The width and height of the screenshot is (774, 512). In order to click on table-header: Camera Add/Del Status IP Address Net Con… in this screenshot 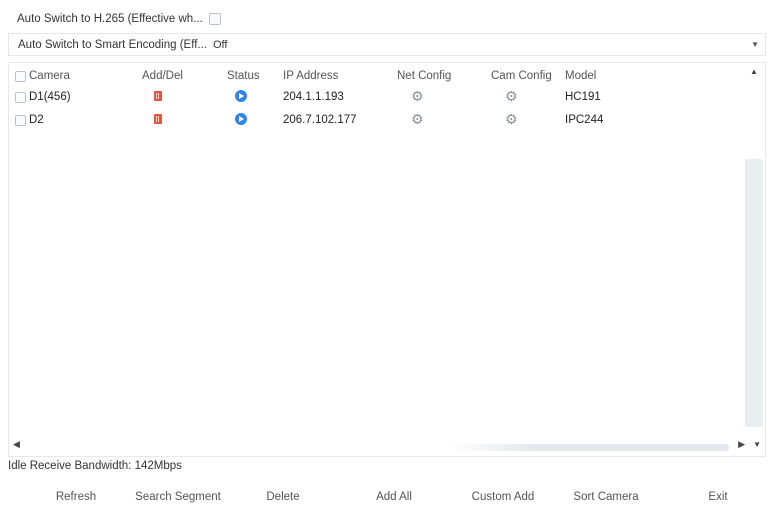, I will do `click(376, 76)`.